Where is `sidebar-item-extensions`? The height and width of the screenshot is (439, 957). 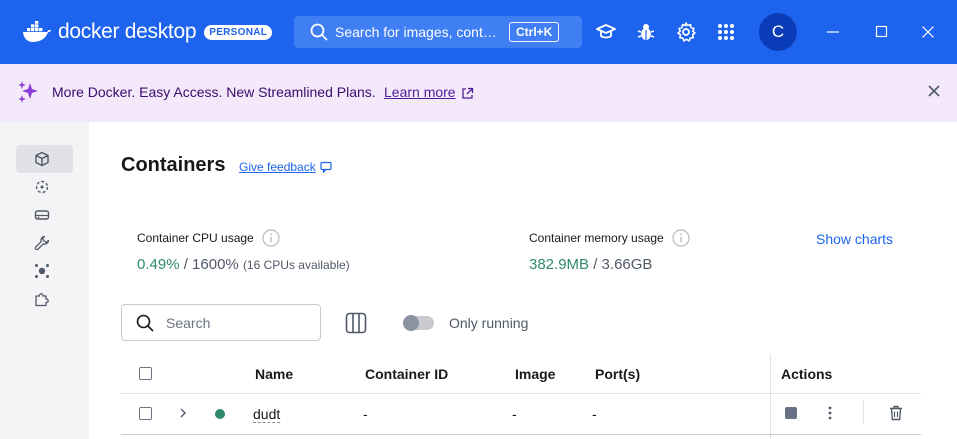
sidebar-item-extensions is located at coordinates (44, 299).